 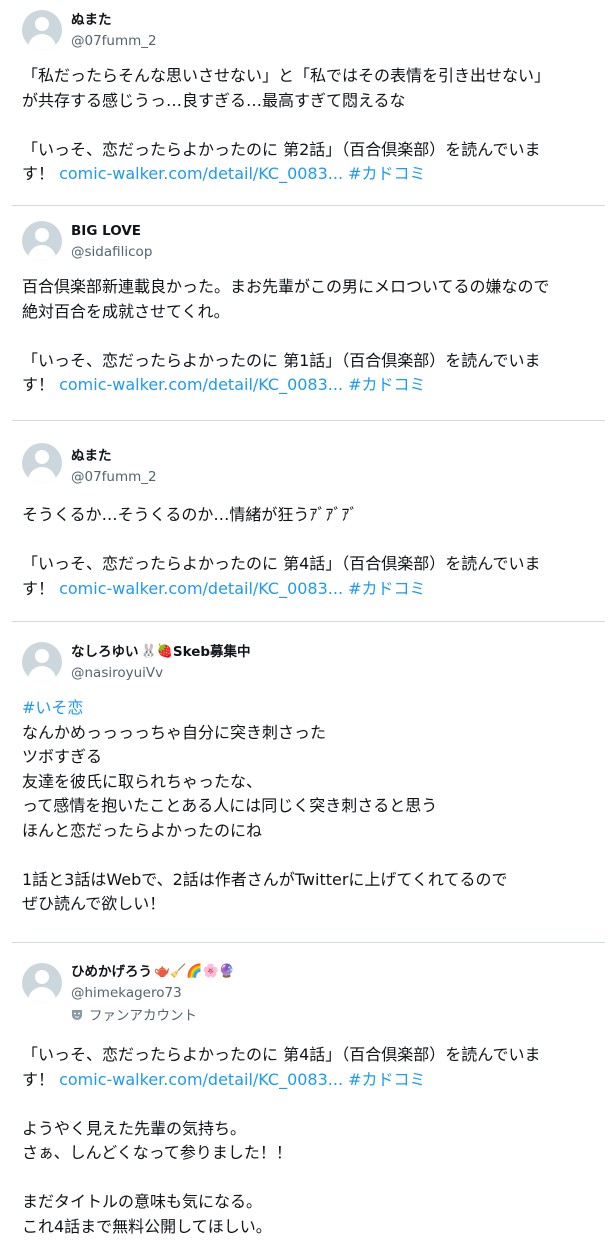 I want to click on text-line: 百合倶楽部新連載良かった。まお先輩がこの男にメロついてるの嫌なので, so click(x=286, y=286).